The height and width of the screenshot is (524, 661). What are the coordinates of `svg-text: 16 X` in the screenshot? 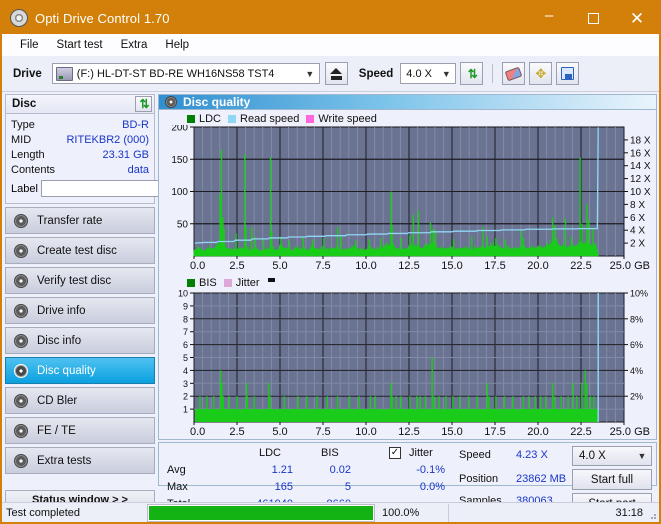 It's located at (640, 153).